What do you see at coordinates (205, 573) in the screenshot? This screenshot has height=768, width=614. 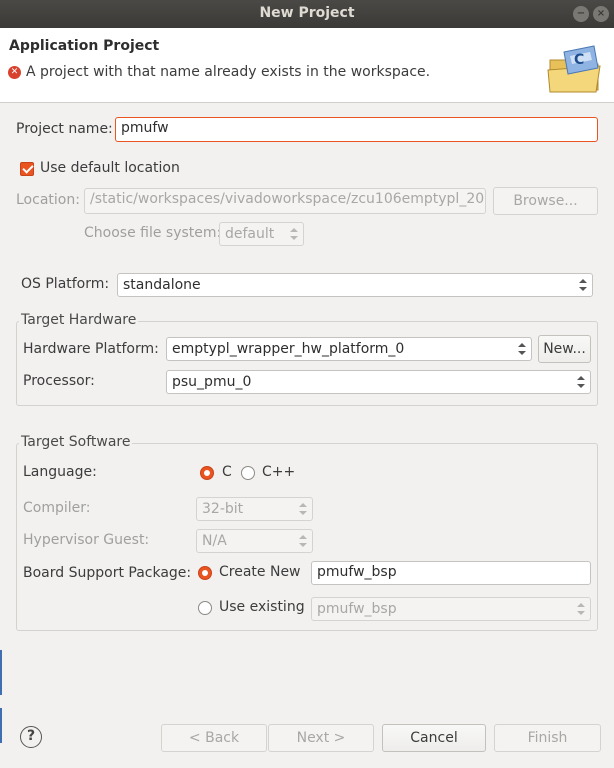 I see `bsp-create-new-radio` at bounding box center [205, 573].